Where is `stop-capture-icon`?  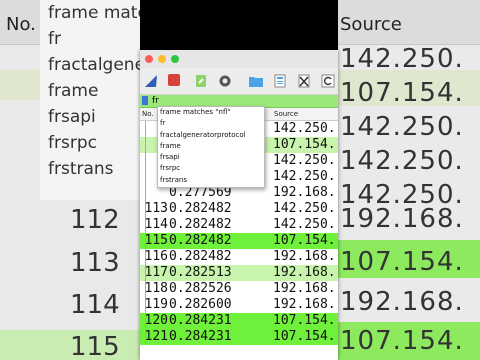
stop-capture-icon is located at coordinates (174, 80).